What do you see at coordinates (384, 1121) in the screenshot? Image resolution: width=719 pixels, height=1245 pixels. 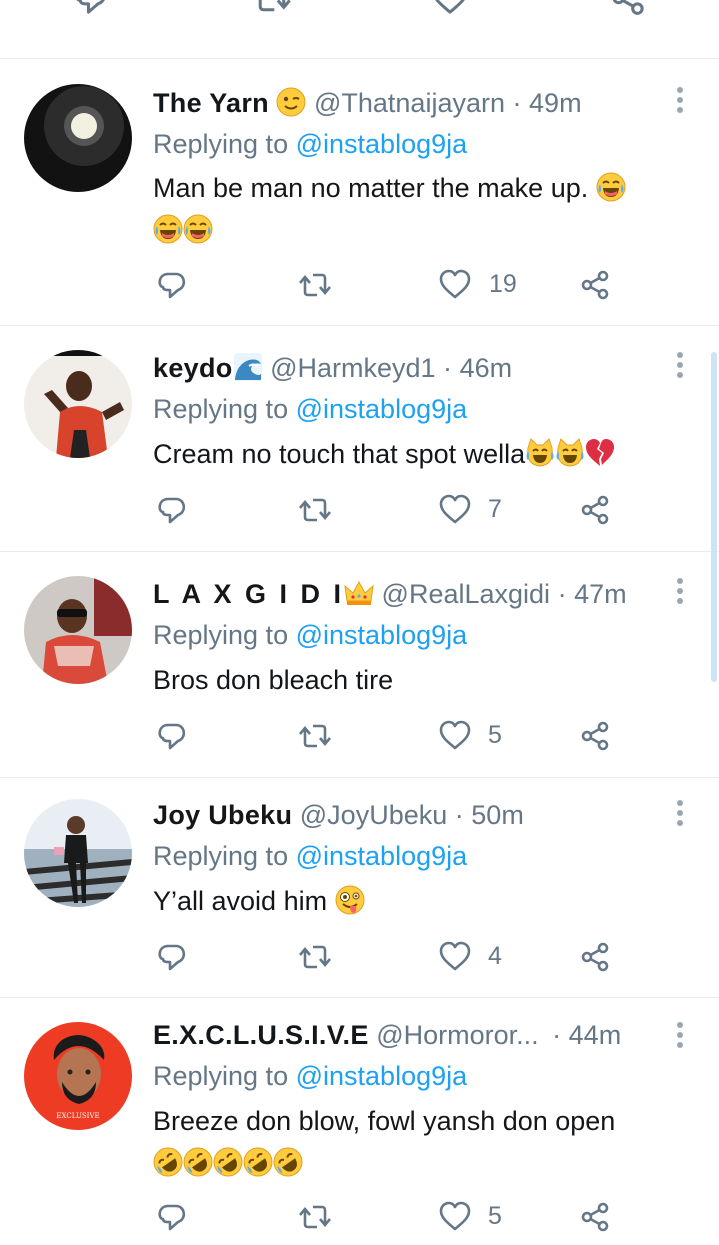 I see `tweet-text-content: Breeze don blow, fowl yansh don open` at bounding box center [384, 1121].